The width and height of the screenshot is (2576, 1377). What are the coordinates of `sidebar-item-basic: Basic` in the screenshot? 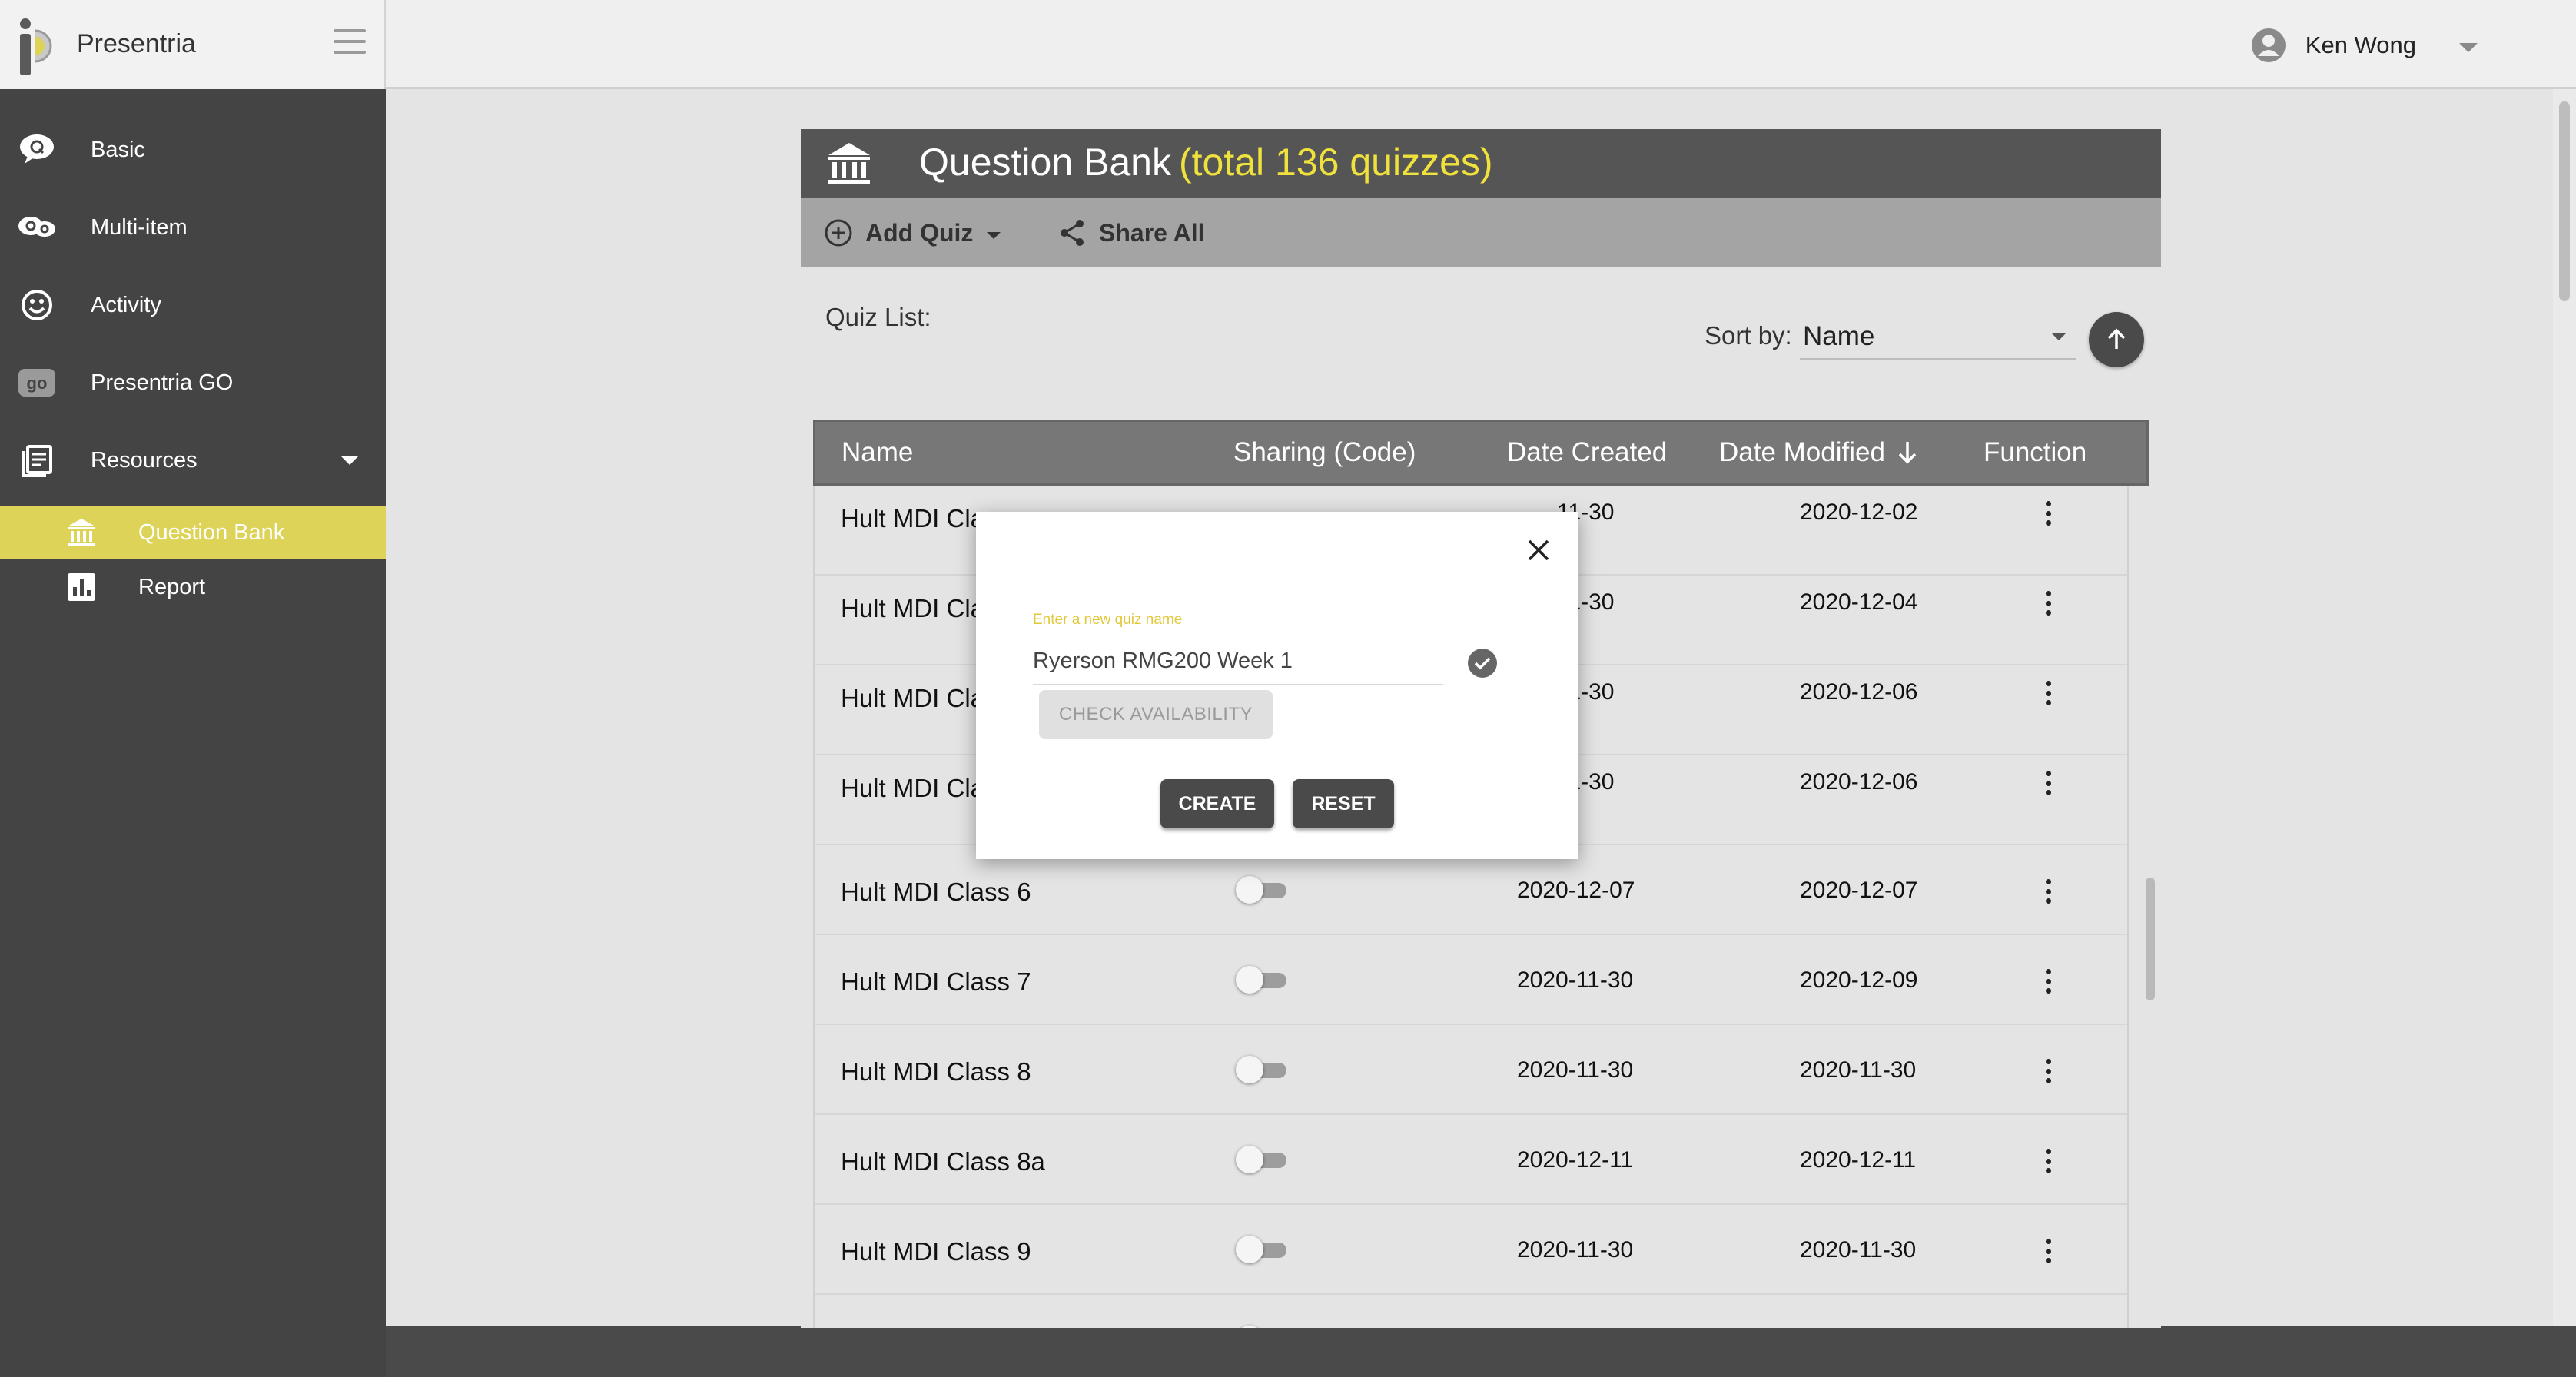 It's located at (193, 150).